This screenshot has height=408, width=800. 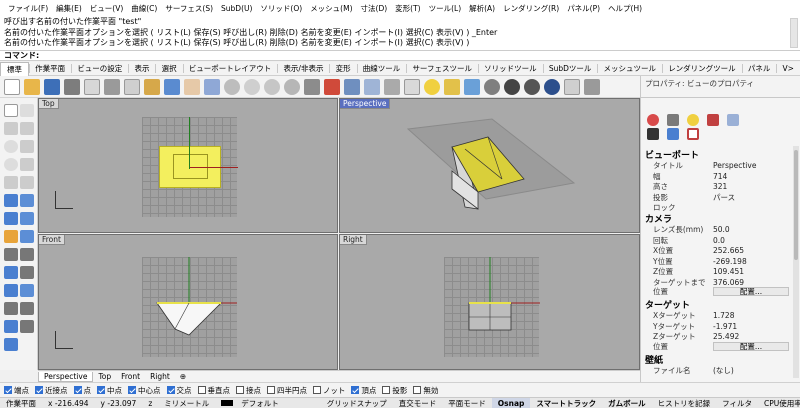 I want to click on mesh-icon, so click(x=27, y=218).